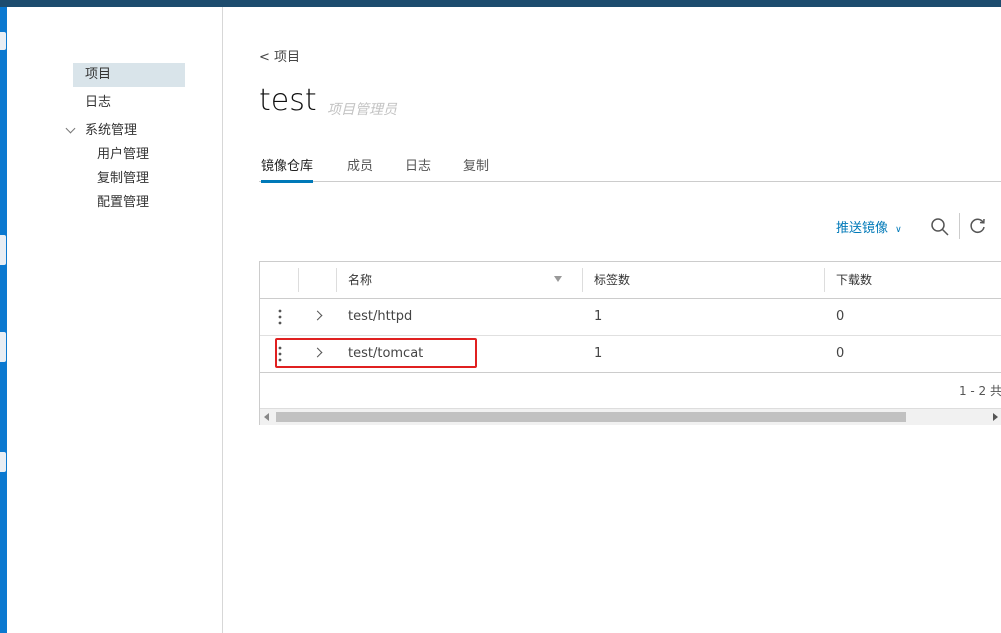 The height and width of the screenshot is (633, 1001). I want to click on sidebar-item-users: 用户管理, so click(123, 155).